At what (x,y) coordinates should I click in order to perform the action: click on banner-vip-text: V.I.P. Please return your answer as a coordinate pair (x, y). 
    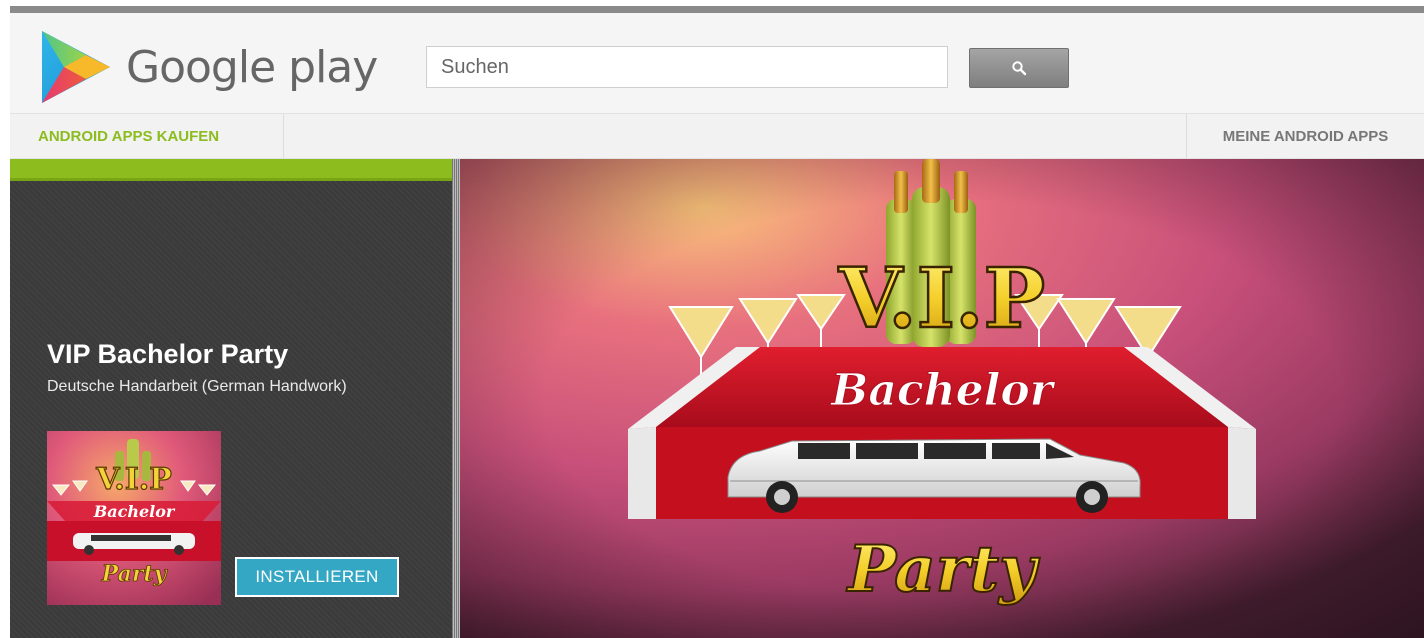
    Looking at the image, I should click on (941, 299).